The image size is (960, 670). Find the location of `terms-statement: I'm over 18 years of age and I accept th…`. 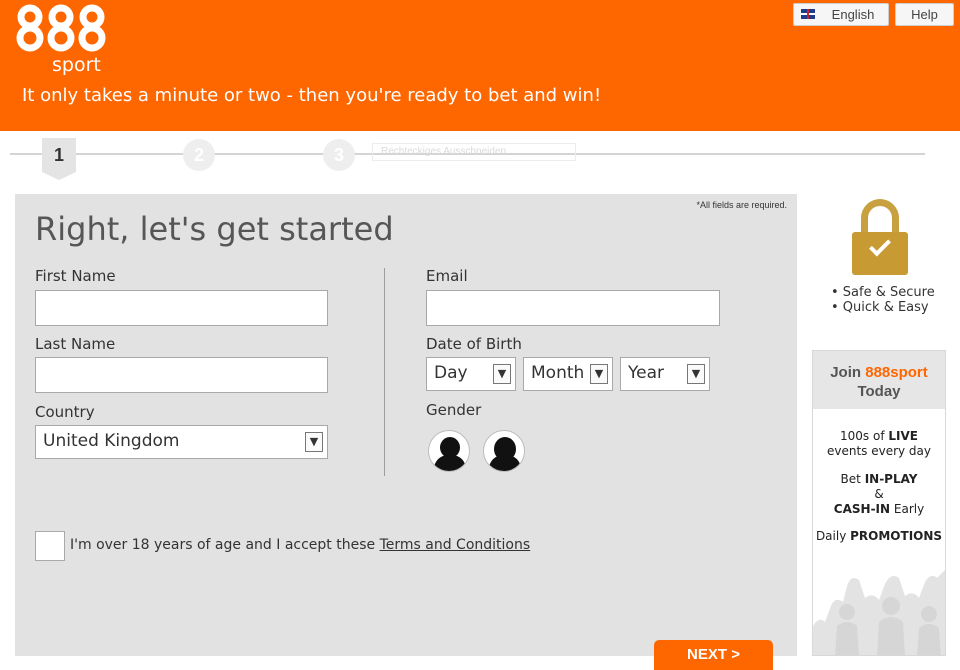

terms-statement: I'm over 18 years of age and I accept th… is located at coordinates (300, 545).